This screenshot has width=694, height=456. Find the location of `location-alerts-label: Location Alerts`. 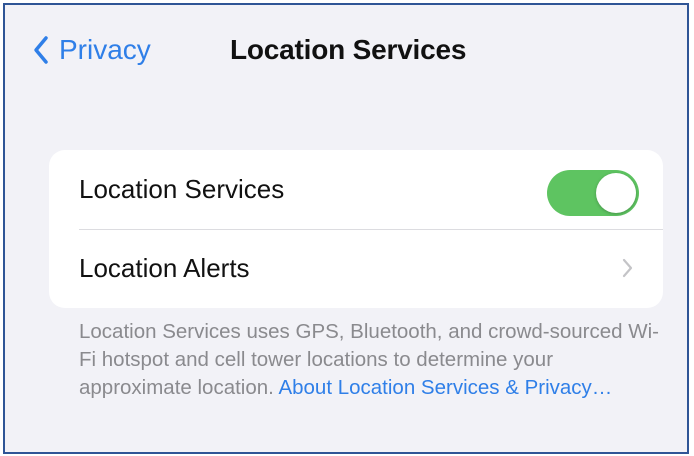

location-alerts-label: Location Alerts is located at coordinates (164, 268).